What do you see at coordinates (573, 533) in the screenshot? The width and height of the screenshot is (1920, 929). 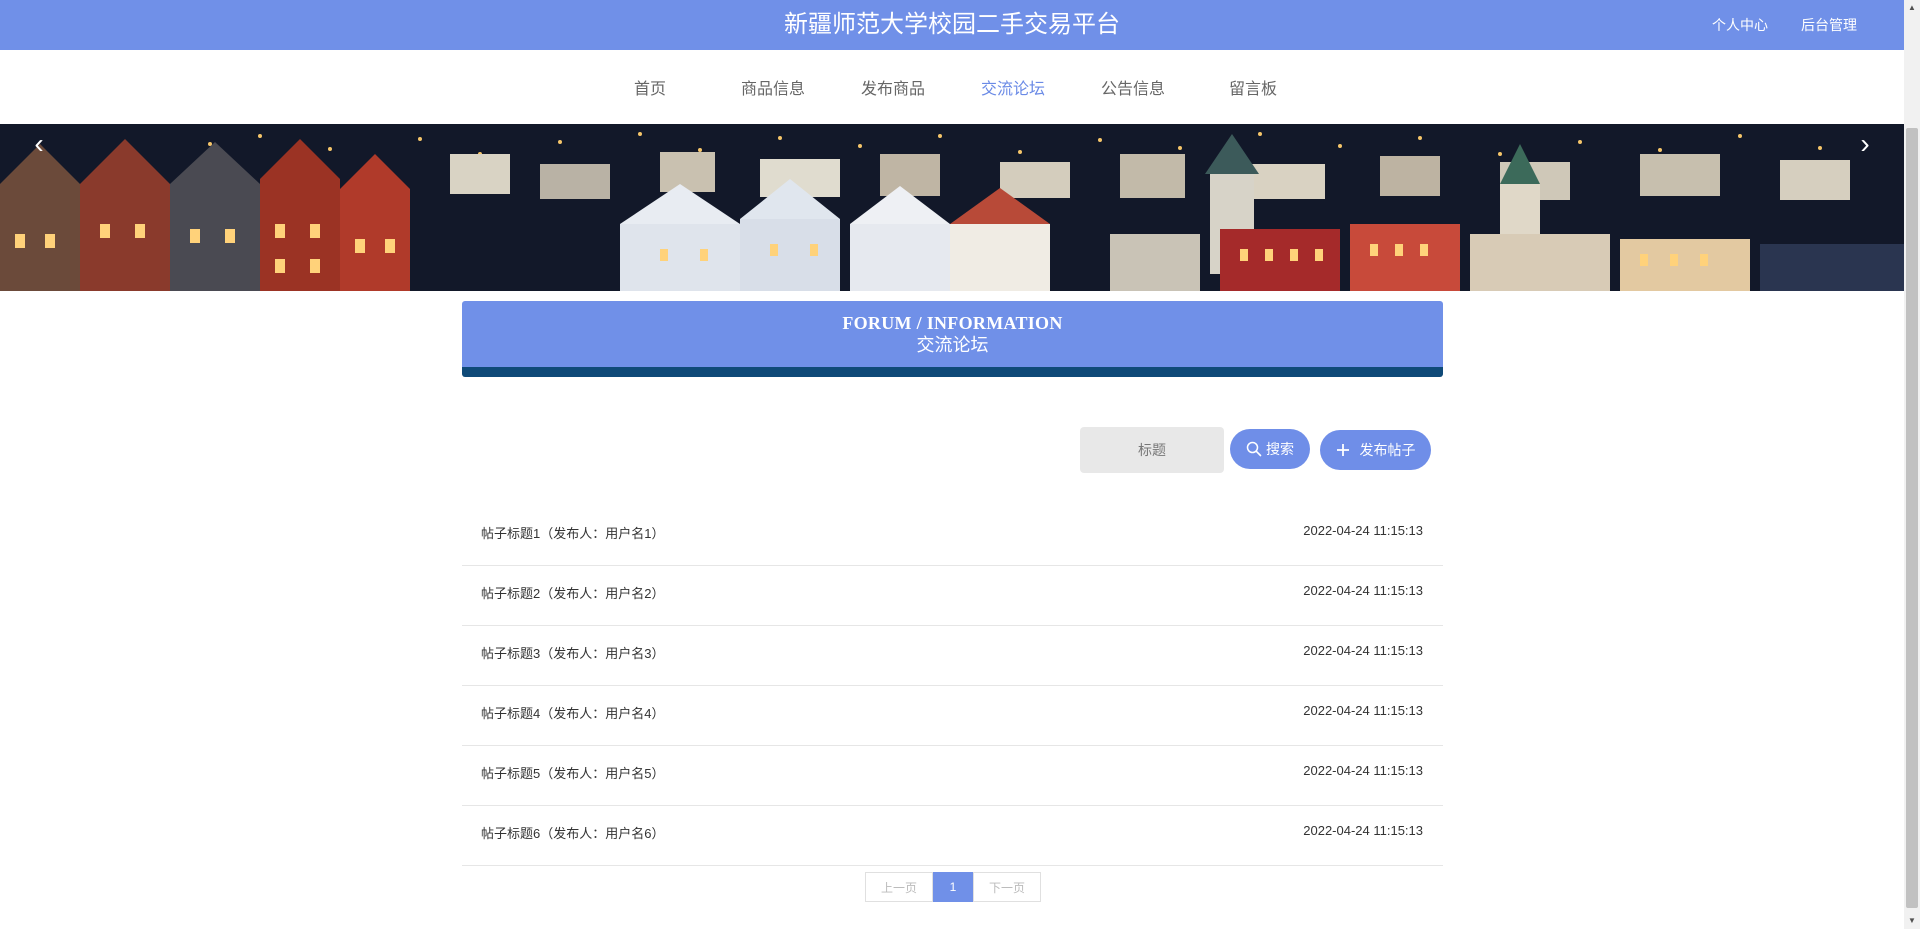 I see `post-title: 帖子标题1（发布人：用户名1）` at bounding box center [573, 533].